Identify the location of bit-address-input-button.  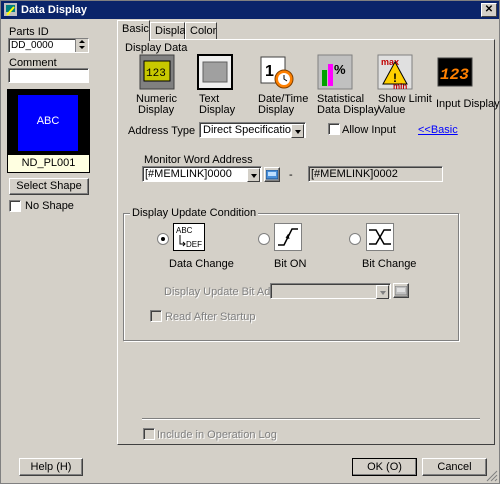
(401, 290).